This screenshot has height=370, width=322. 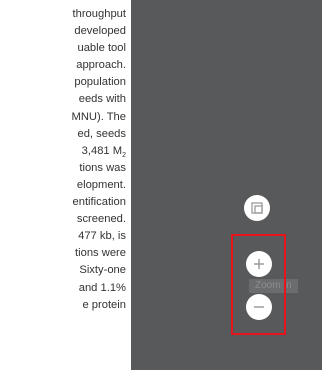 I want to click on article-line-text: Sixty-one, so click(x=102, y=270).